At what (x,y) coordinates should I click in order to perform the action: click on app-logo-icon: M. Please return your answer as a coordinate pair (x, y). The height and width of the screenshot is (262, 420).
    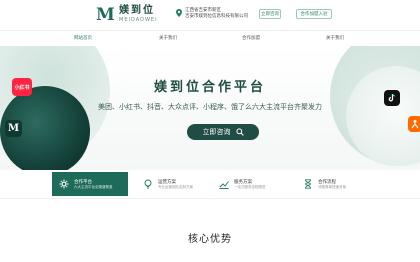
    Looking at the image, I should click on (13, 128).